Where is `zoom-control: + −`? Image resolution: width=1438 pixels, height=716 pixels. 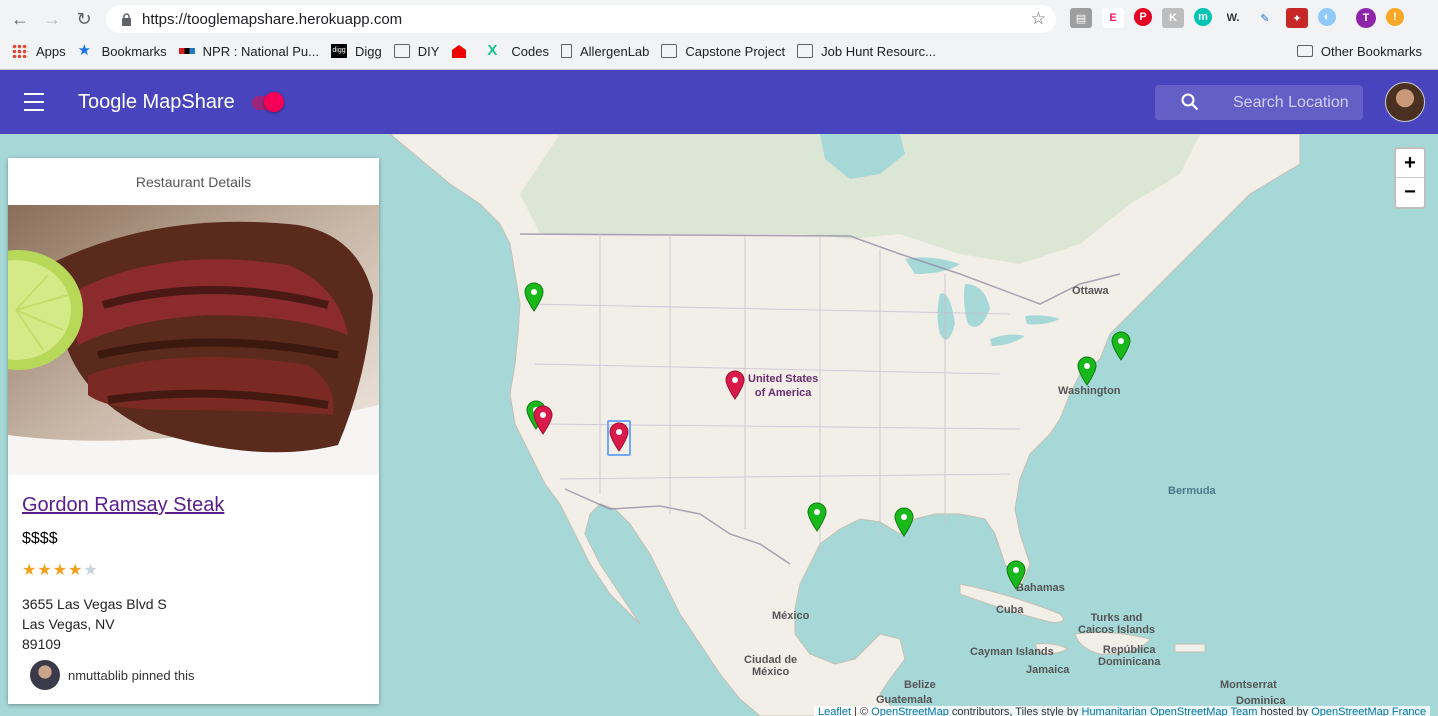
zoom-control: + − is located at coordinates (1410, 178).